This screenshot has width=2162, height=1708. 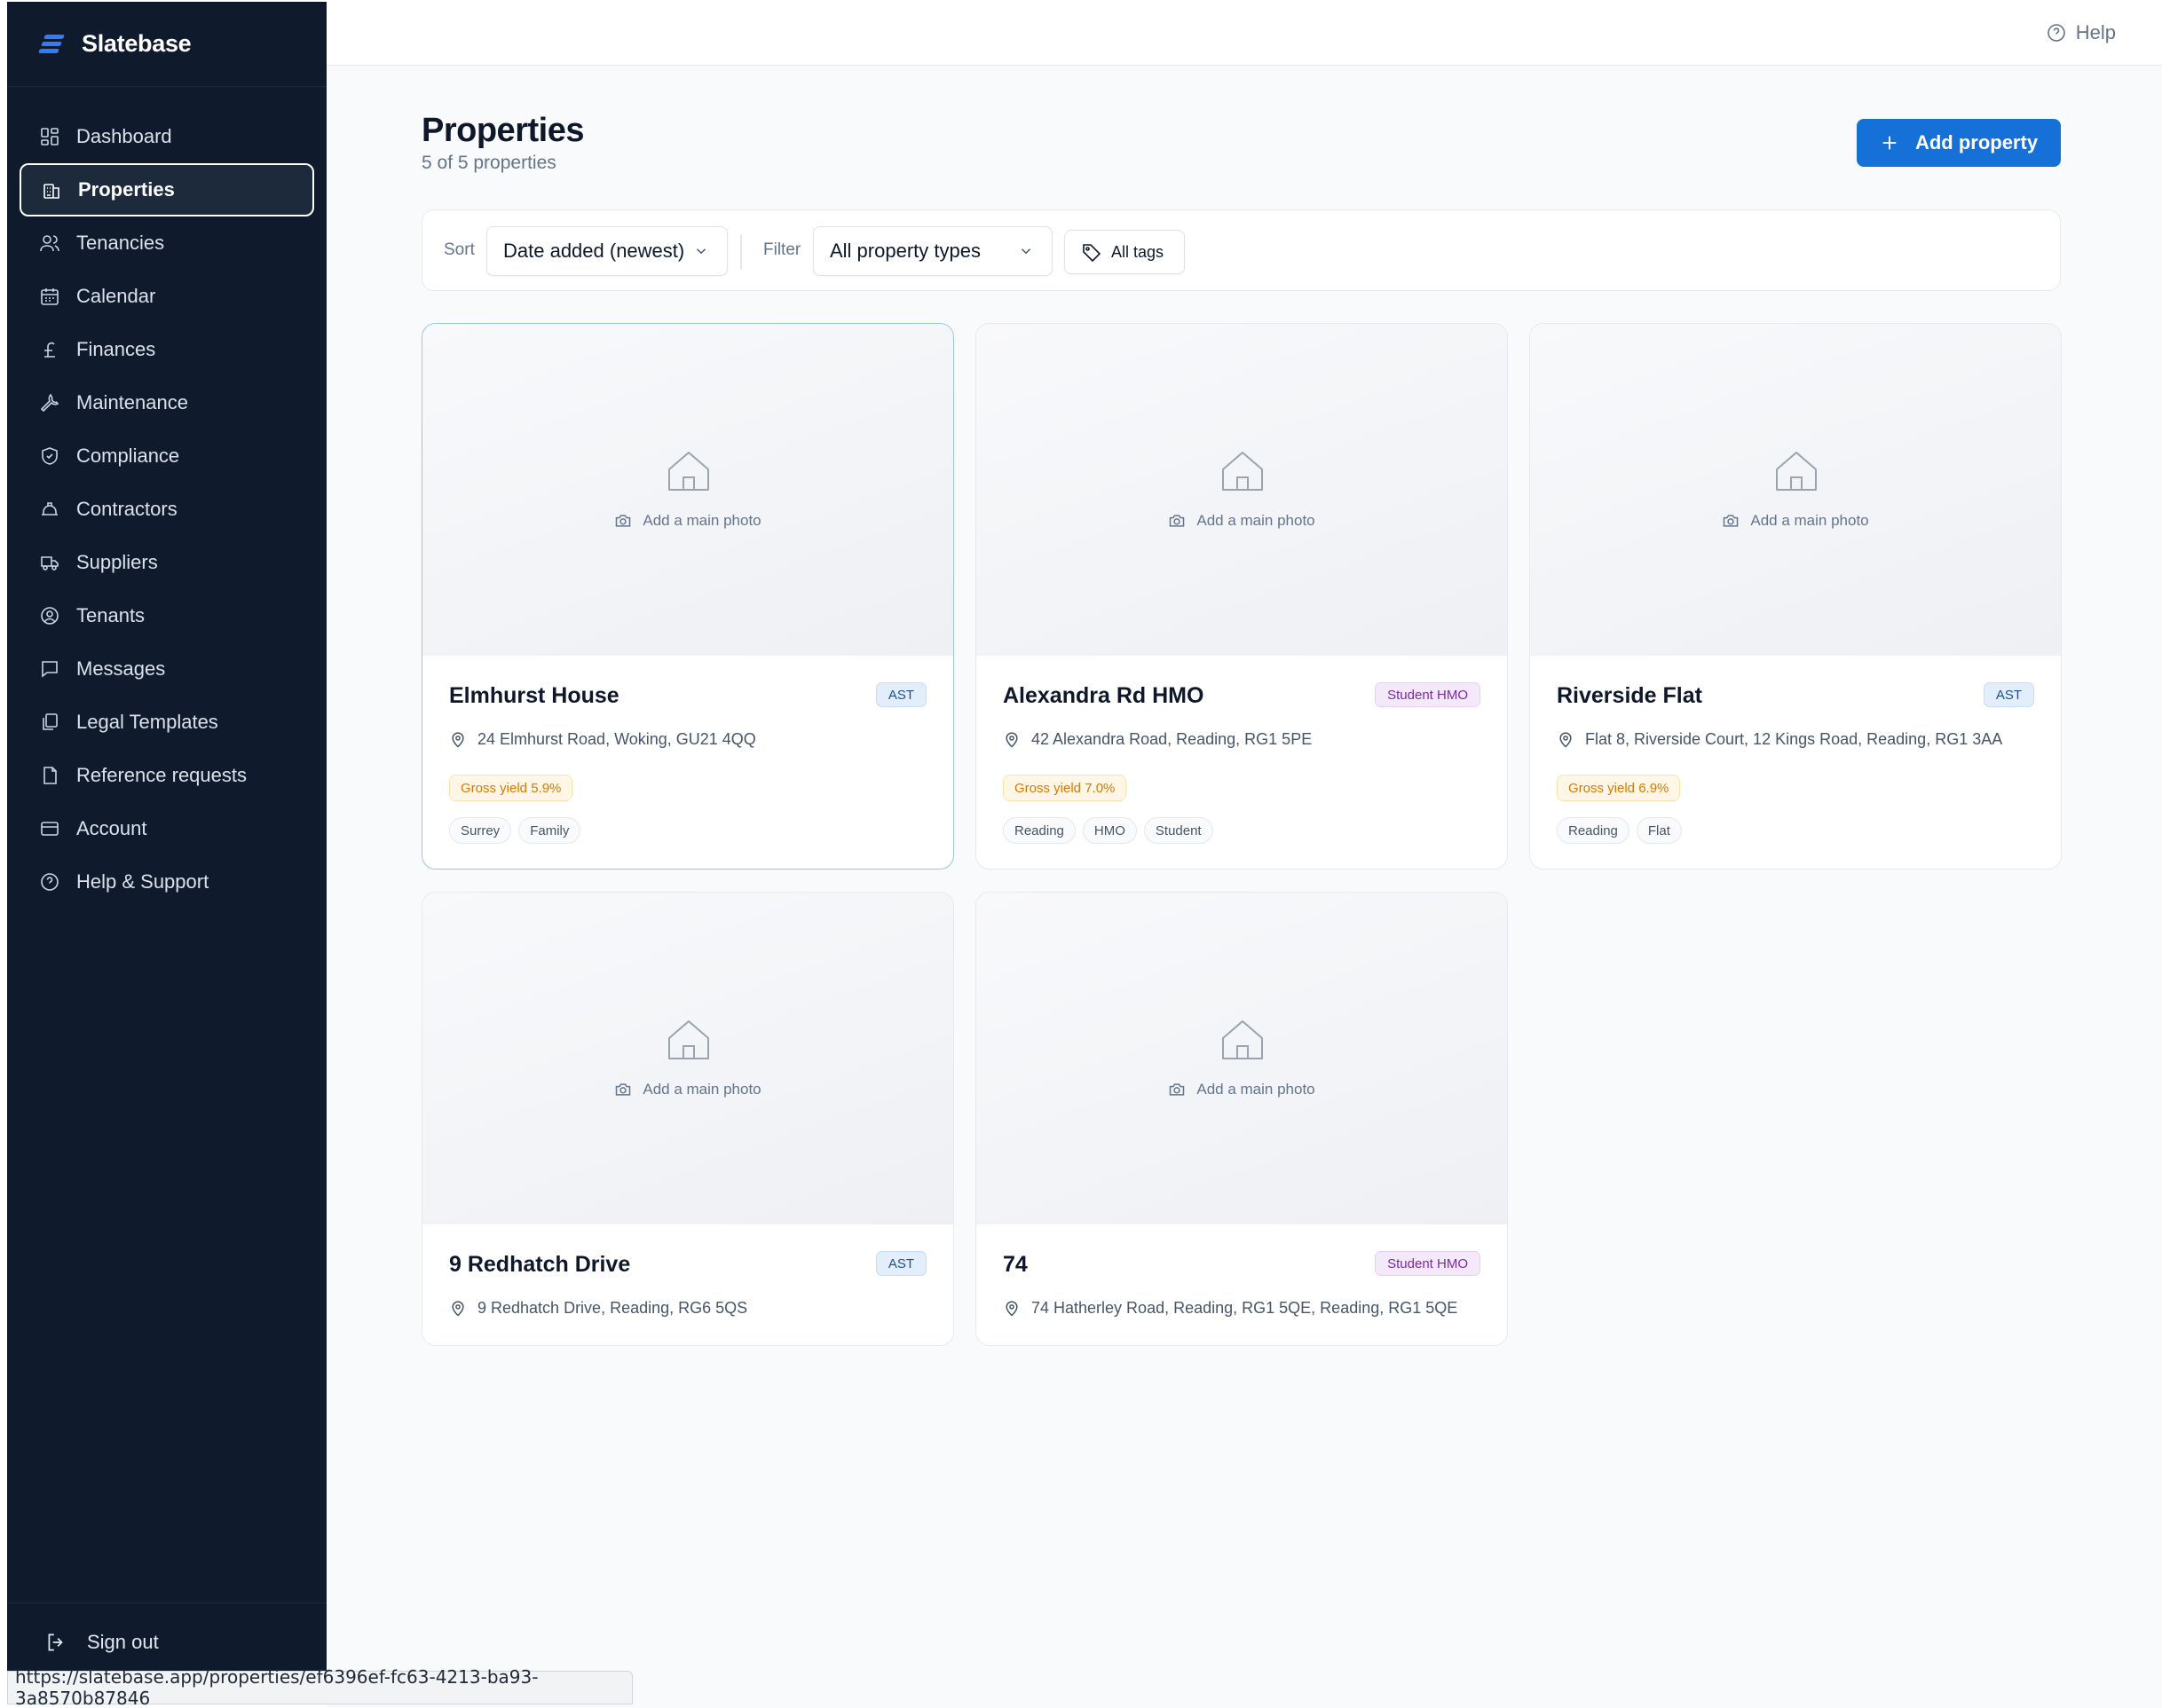 I want to click on sidebar-item-calendar: Calendar, so click(x=167, y=296).